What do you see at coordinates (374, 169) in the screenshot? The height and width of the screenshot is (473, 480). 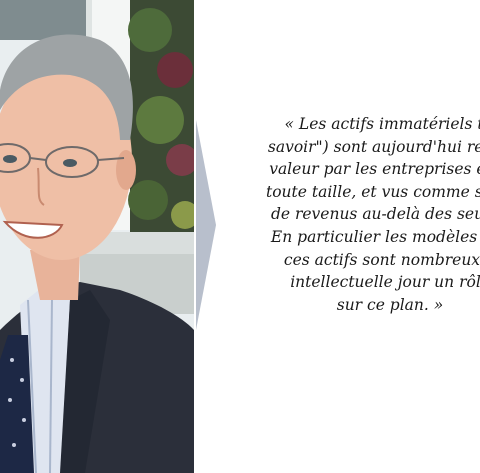 I see `quote-line: valeur par les entreprises et` at bounding box center [374, 169].